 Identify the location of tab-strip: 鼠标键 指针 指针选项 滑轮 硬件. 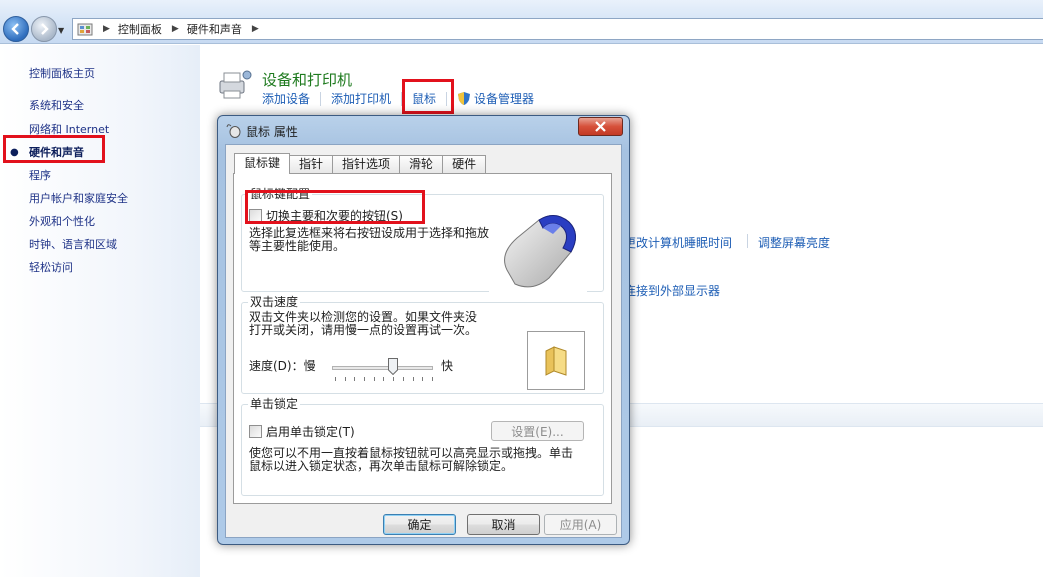
(360, 163).